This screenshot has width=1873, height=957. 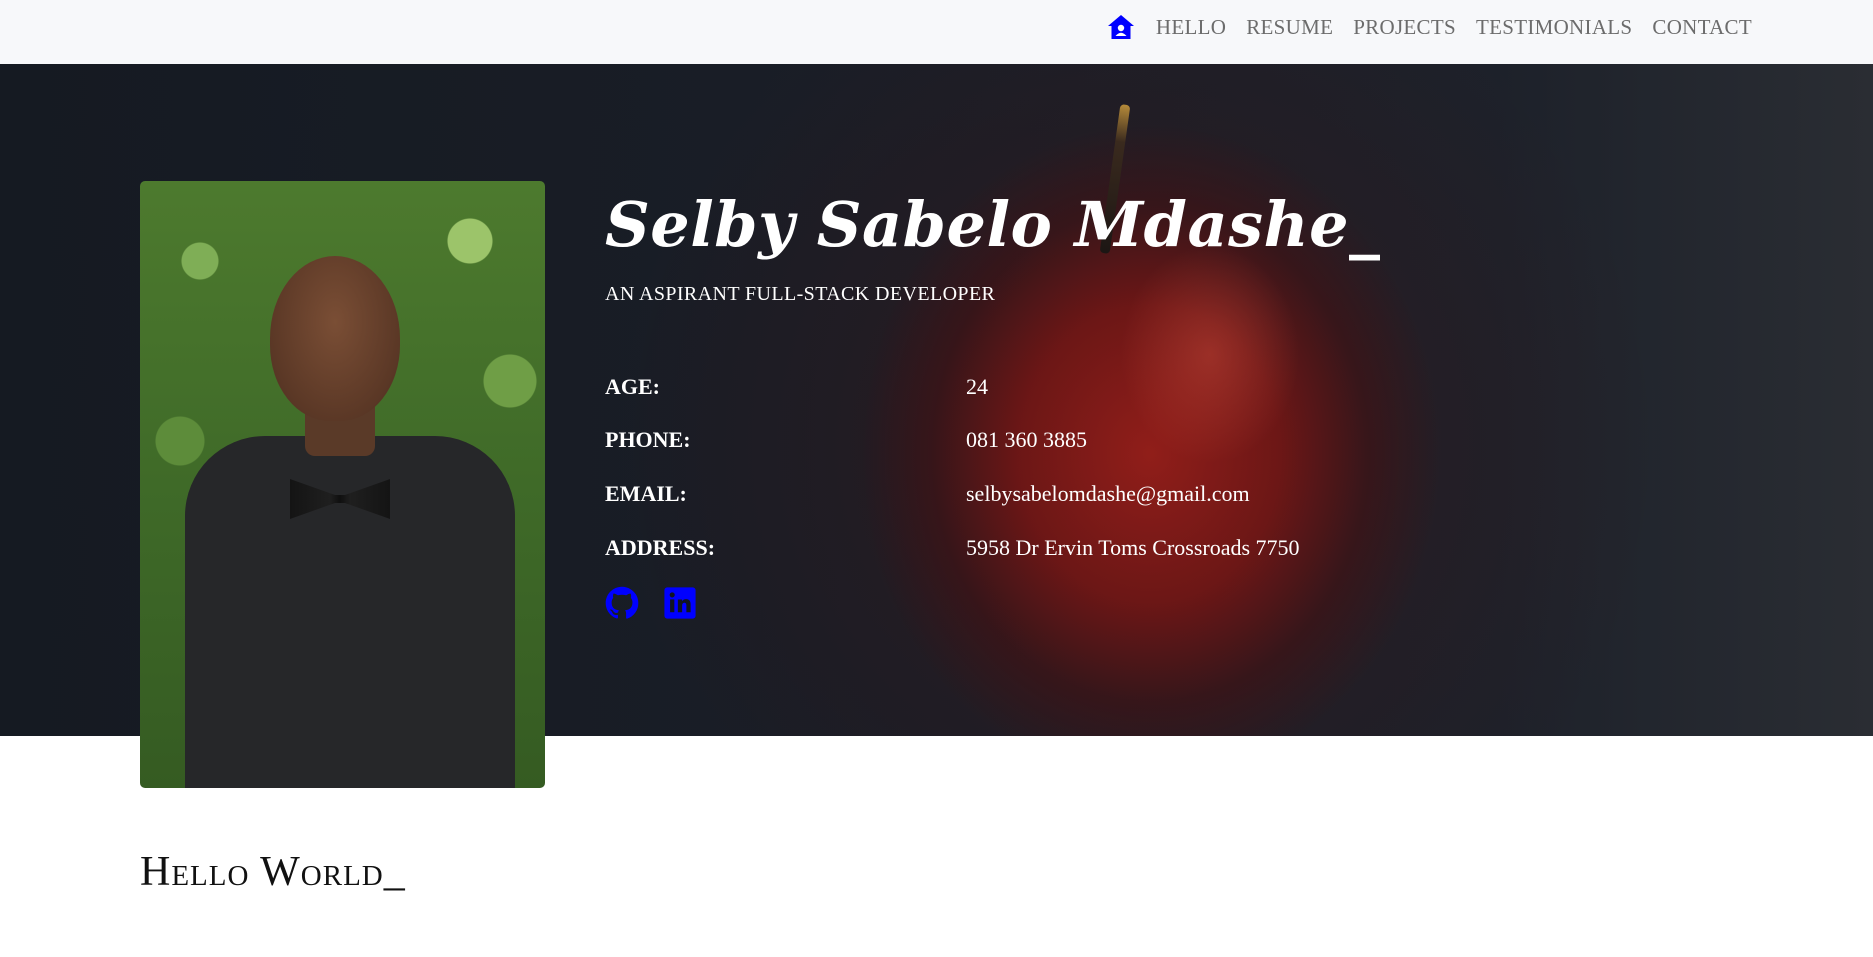 I want to click on profile-name: Selby Sabelo Mdashe_, so click(x=993, y=224).